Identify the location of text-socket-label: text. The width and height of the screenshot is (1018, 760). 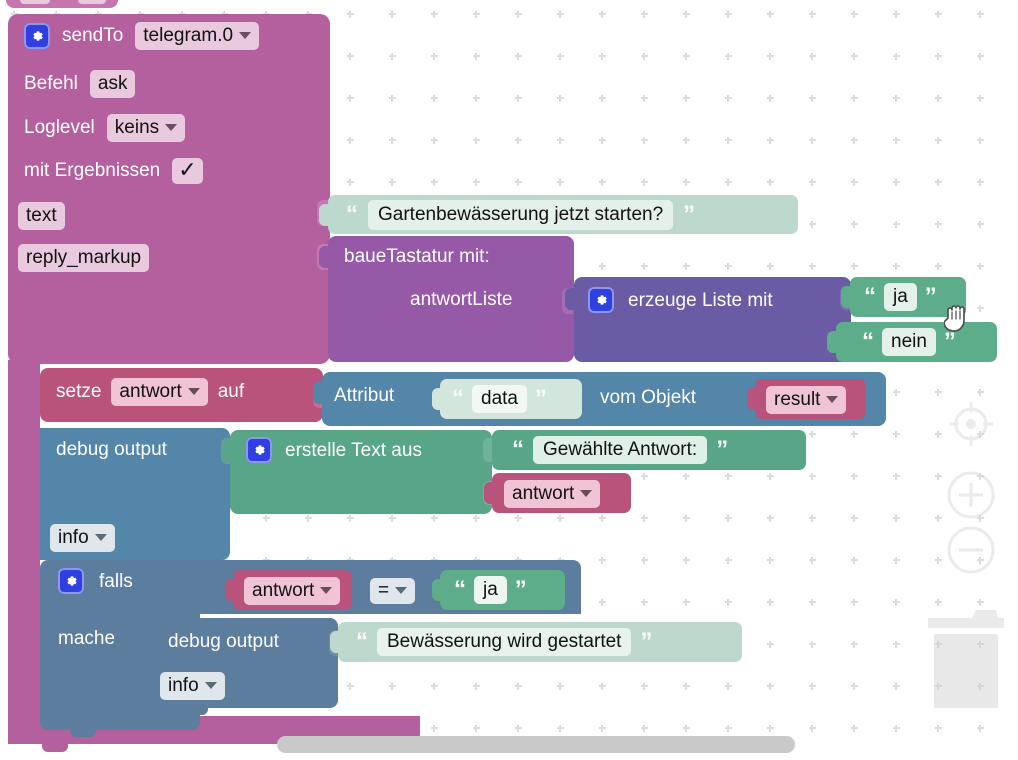
(41, 216).